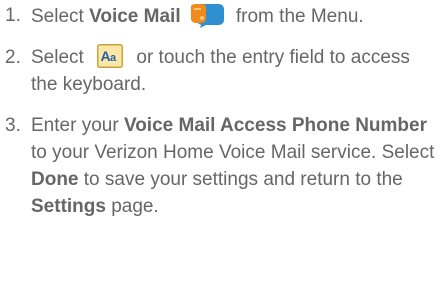  What do you see at coordinates (55, 179) in the screenshot?
I see `done-label: Done` at bounding box center [55, 179].